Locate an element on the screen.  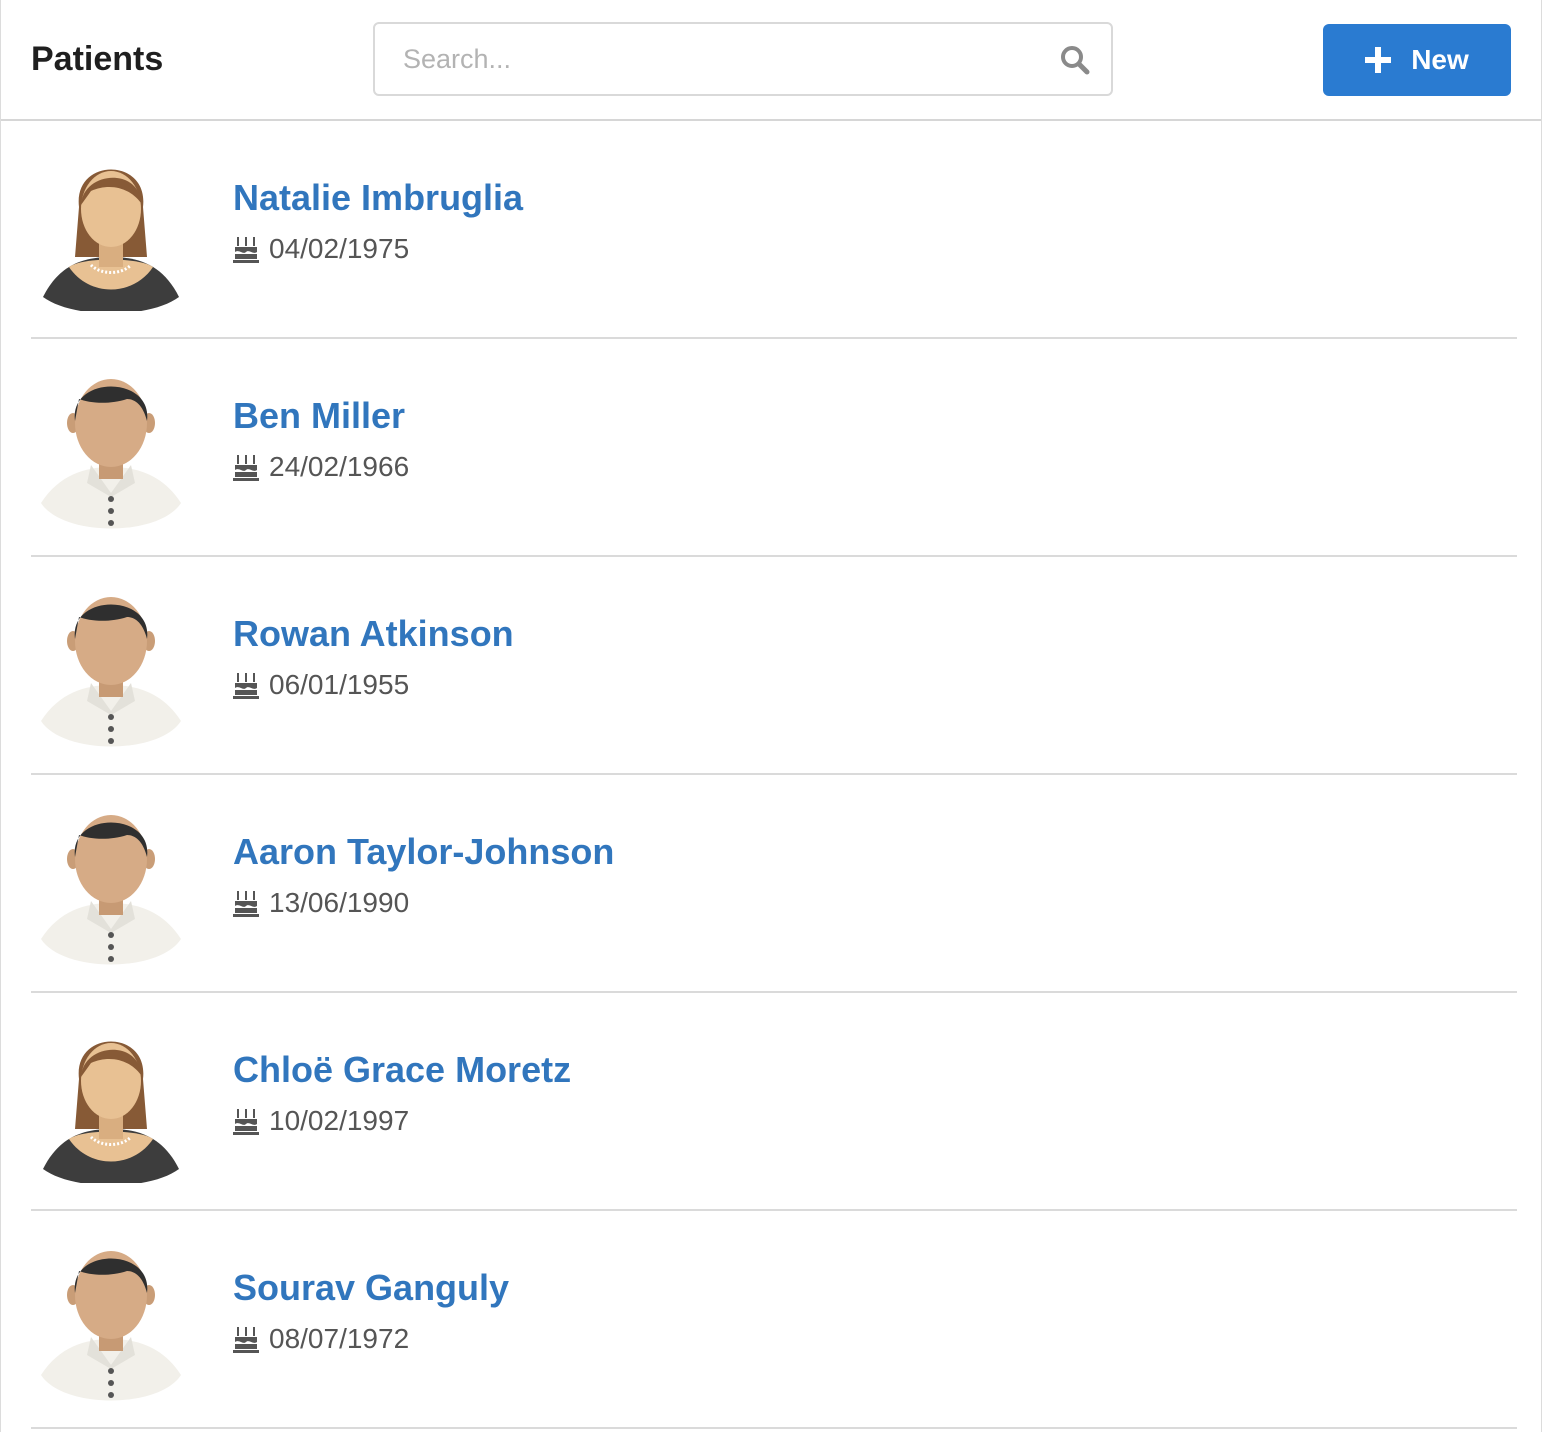
search-input is located at coordinates (695, 59).